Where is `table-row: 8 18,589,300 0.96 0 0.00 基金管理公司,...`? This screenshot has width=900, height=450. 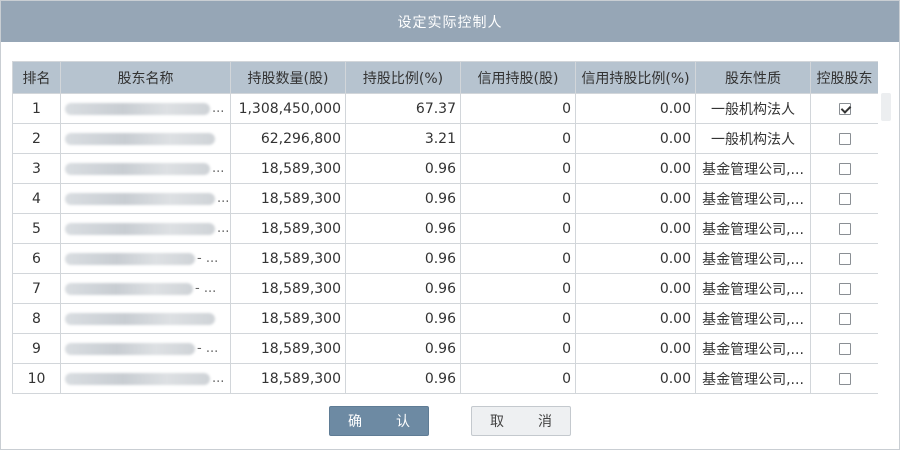
table-row: 8 18,589,300 0.96 0 0.00 基金管理公司,... is located at coordinates (445, 318).